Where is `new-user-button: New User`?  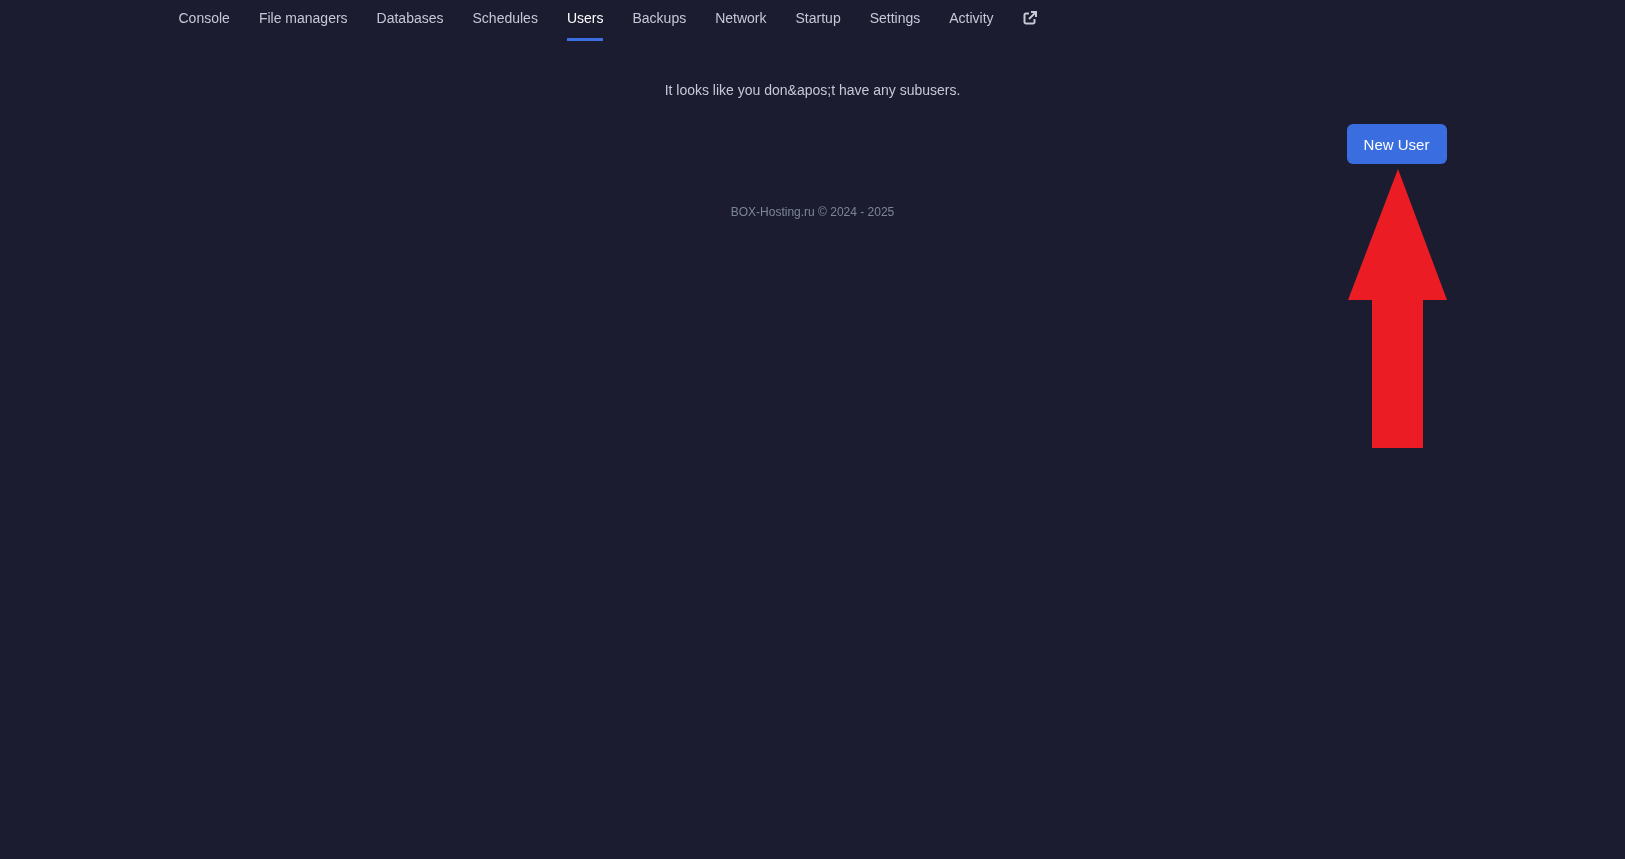
new-user-button: New User is located at coordinates (1396, 144).